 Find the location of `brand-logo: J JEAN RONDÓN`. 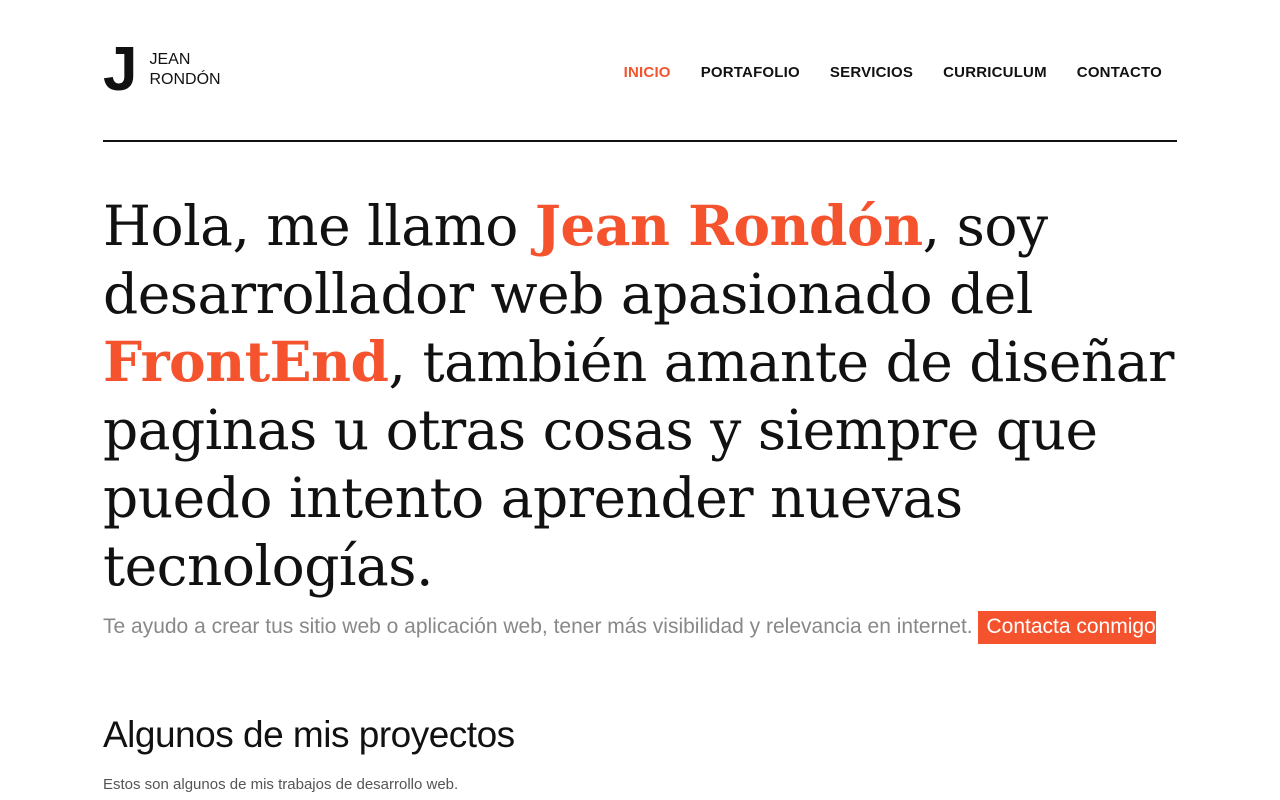

brand-logo: J JEAN RONDÓN is located at coordinates (162, 69).